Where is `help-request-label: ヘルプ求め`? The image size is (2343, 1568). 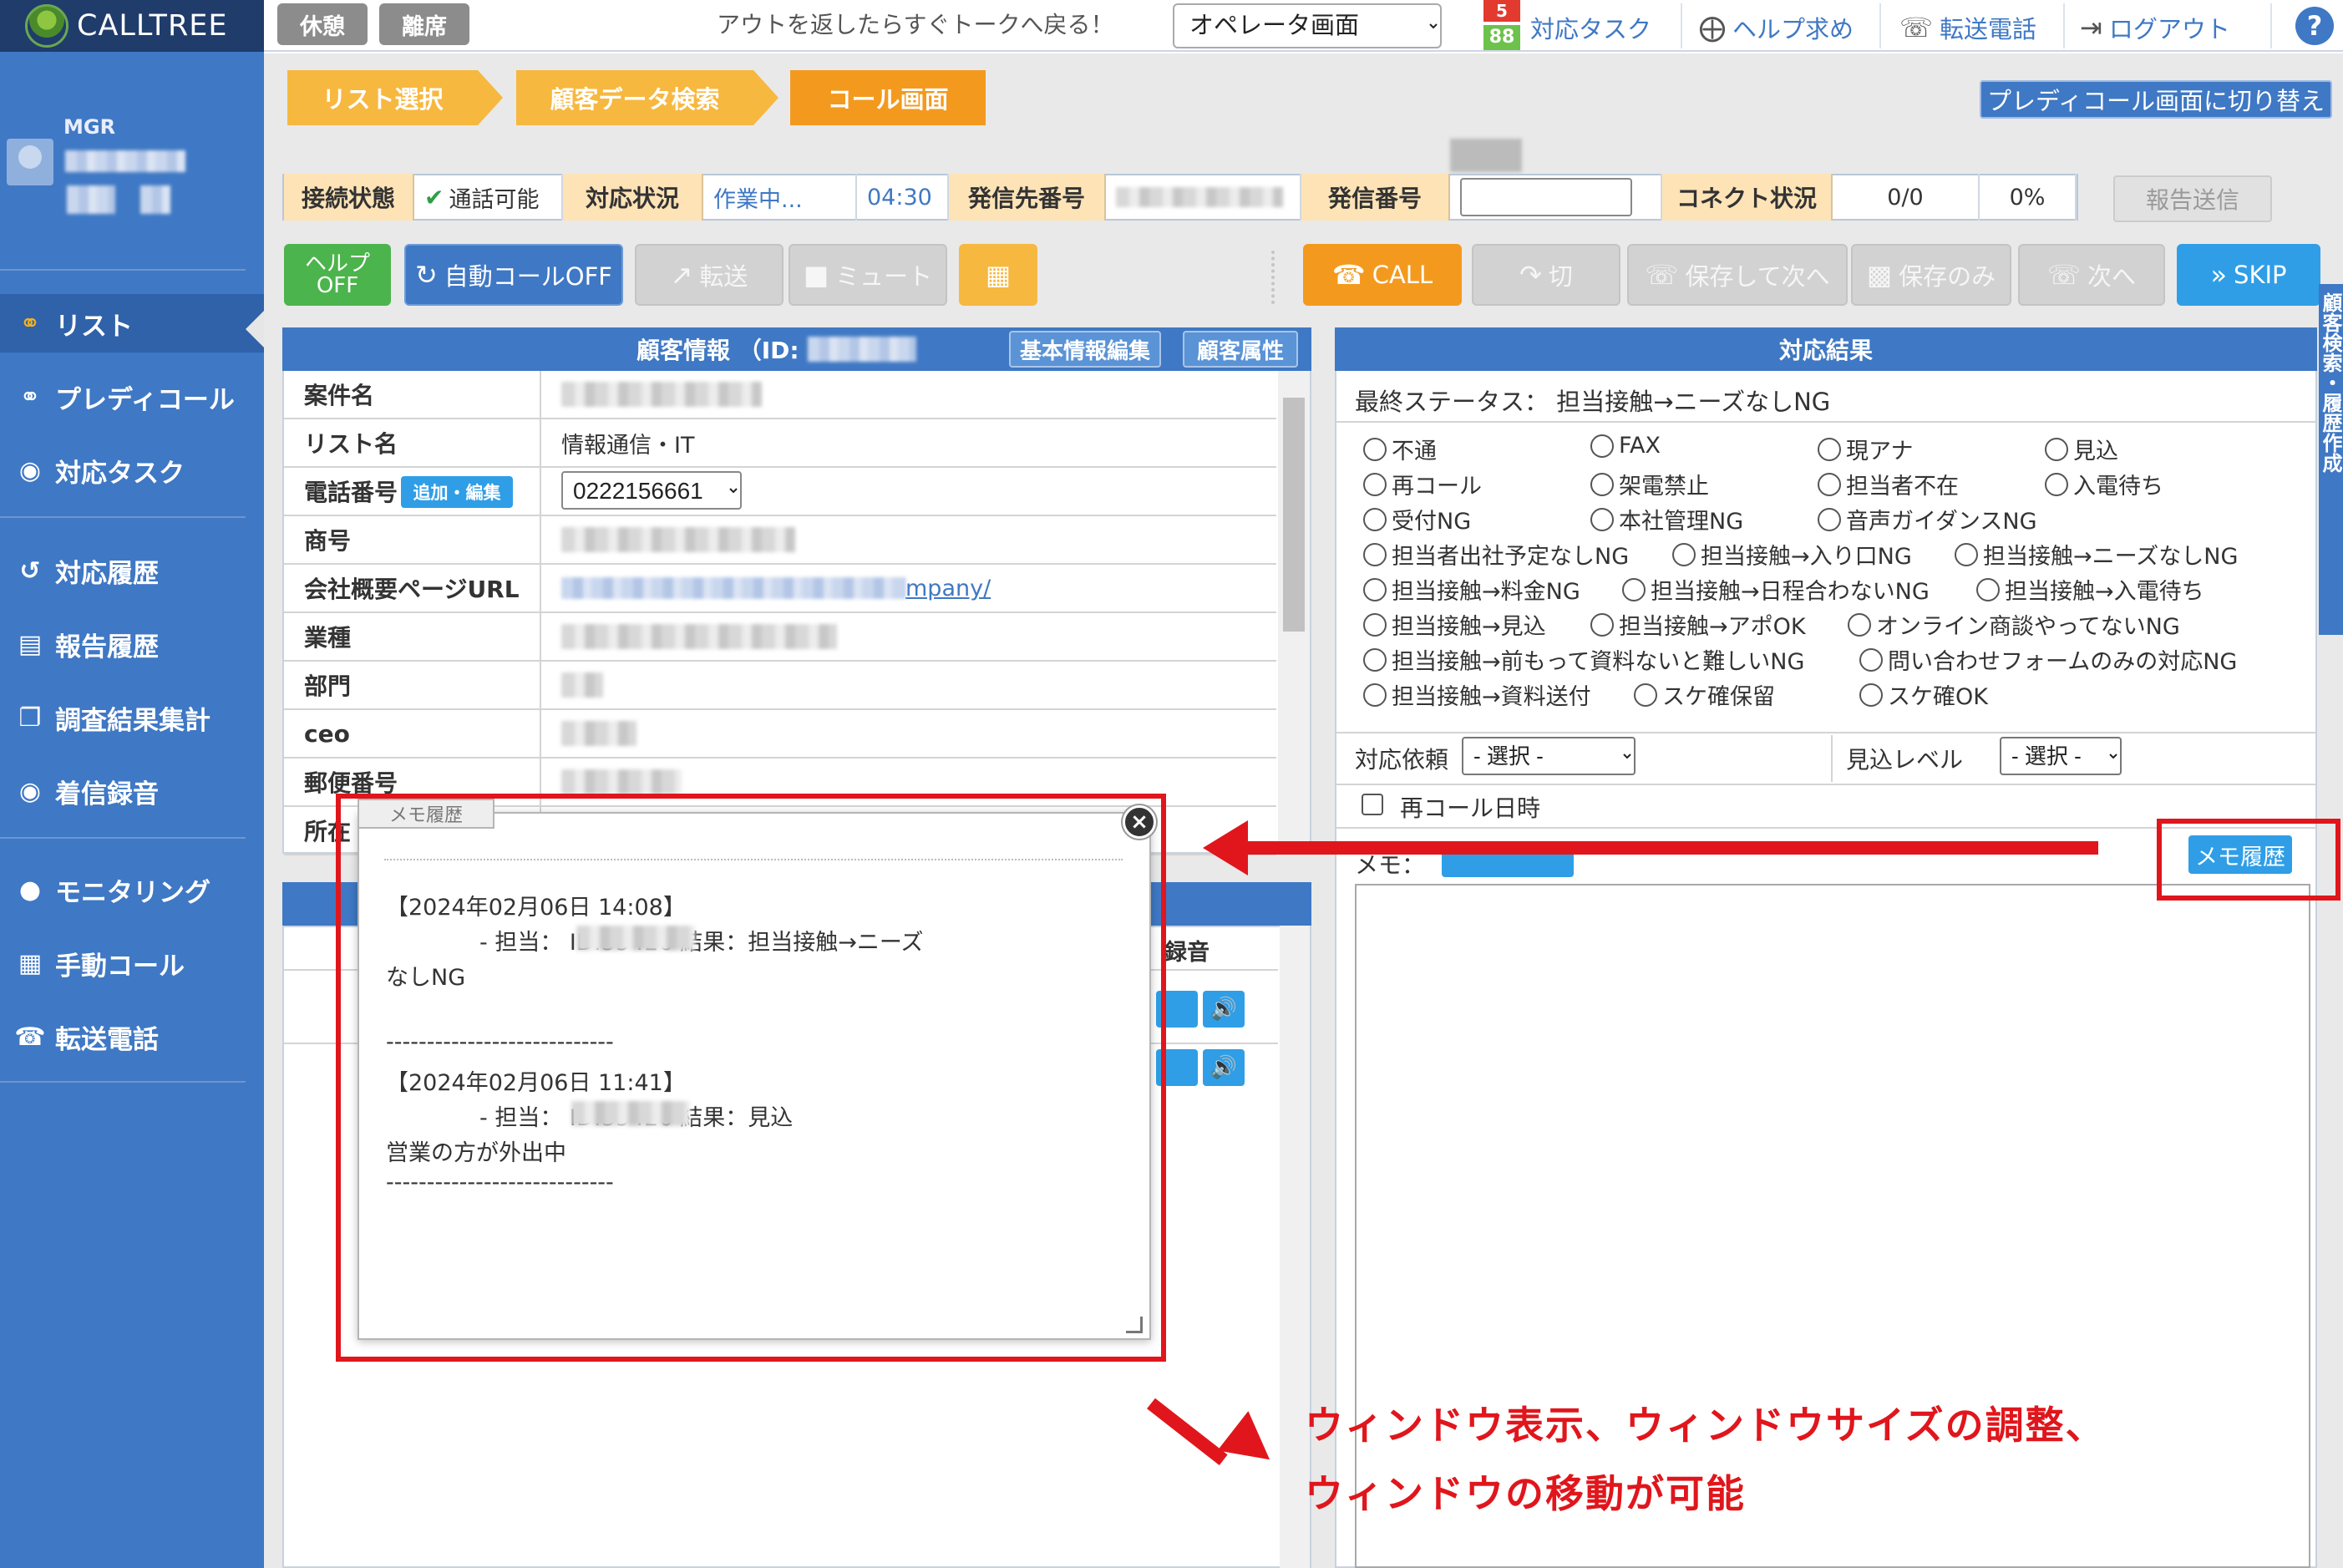 help-request-label: ヘルプ求め is located at coordinates (1793, 29).